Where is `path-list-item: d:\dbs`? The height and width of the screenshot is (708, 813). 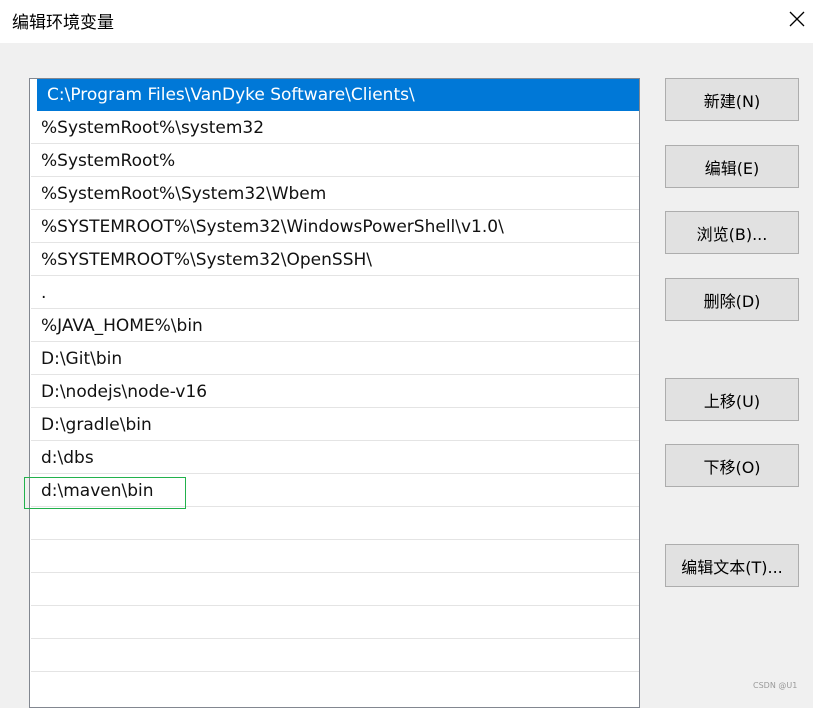 path-list-item: d:\dbs is located at coordinates (335, 458).